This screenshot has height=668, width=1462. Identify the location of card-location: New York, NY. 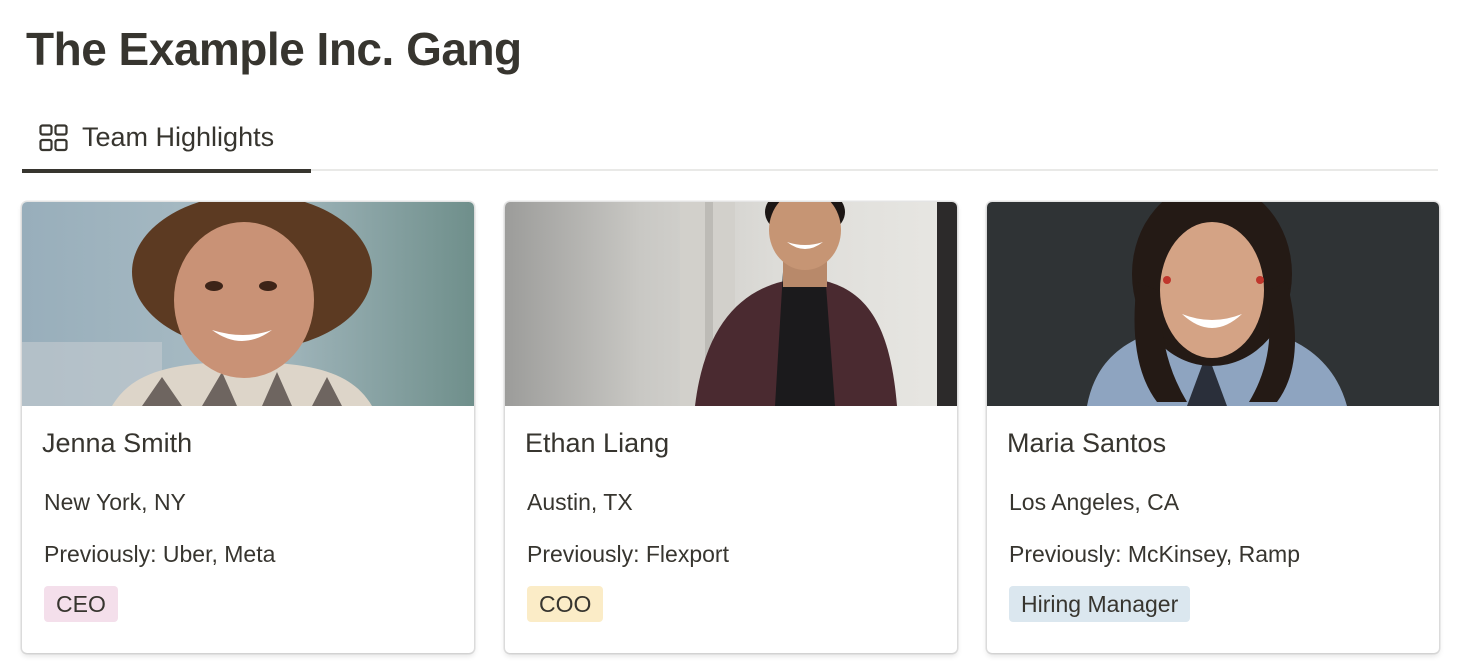
(115, 502).